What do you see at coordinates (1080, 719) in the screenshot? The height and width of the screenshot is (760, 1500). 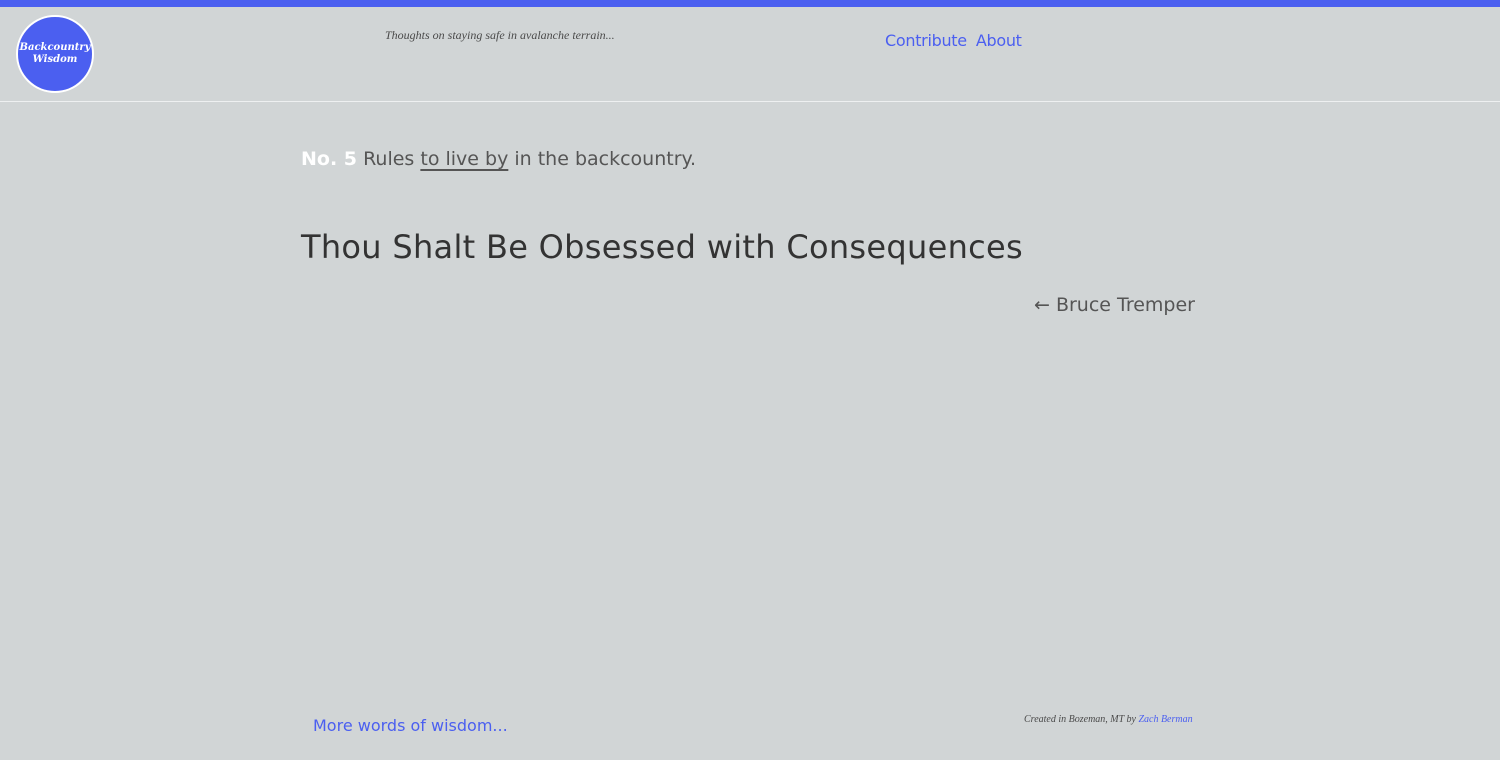 I see `credits-text: Created in Bozeman, MT by` at bounding box center [1080, 719].